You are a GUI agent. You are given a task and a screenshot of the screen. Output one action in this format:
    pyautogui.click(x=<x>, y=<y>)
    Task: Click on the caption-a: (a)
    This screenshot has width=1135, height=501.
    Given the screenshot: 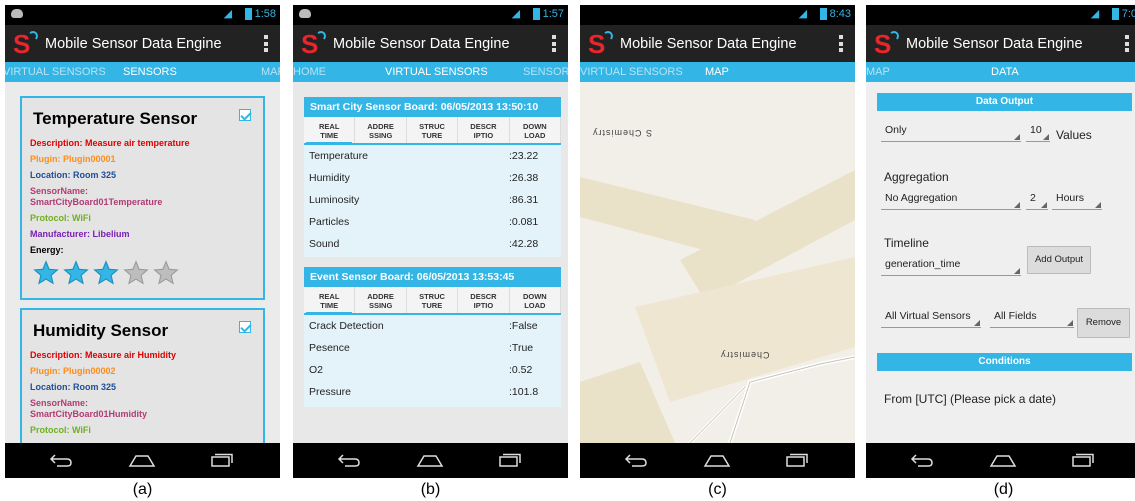 What is the action you would take?
    pyautogui.click(x=142, y=489)
    